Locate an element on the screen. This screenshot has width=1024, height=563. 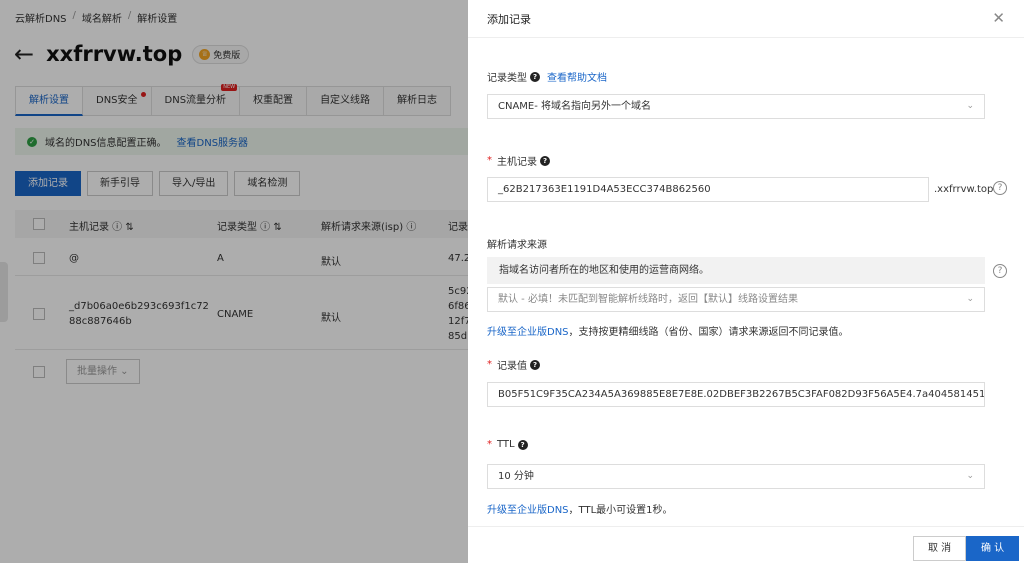
source-select-value: 默认 - 必填！未匹配到智能解析线路时，返回【默认】线路设置结果 is located at coordinates (648, 299).